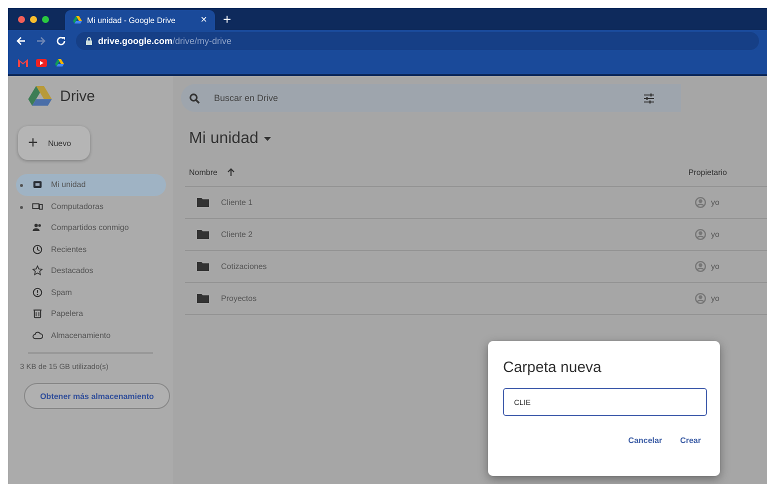  Describe the element at coordinates (140, 20) in the screenshot. I see `browser-tab: Mi unidad - Google Drive ×` at that location.